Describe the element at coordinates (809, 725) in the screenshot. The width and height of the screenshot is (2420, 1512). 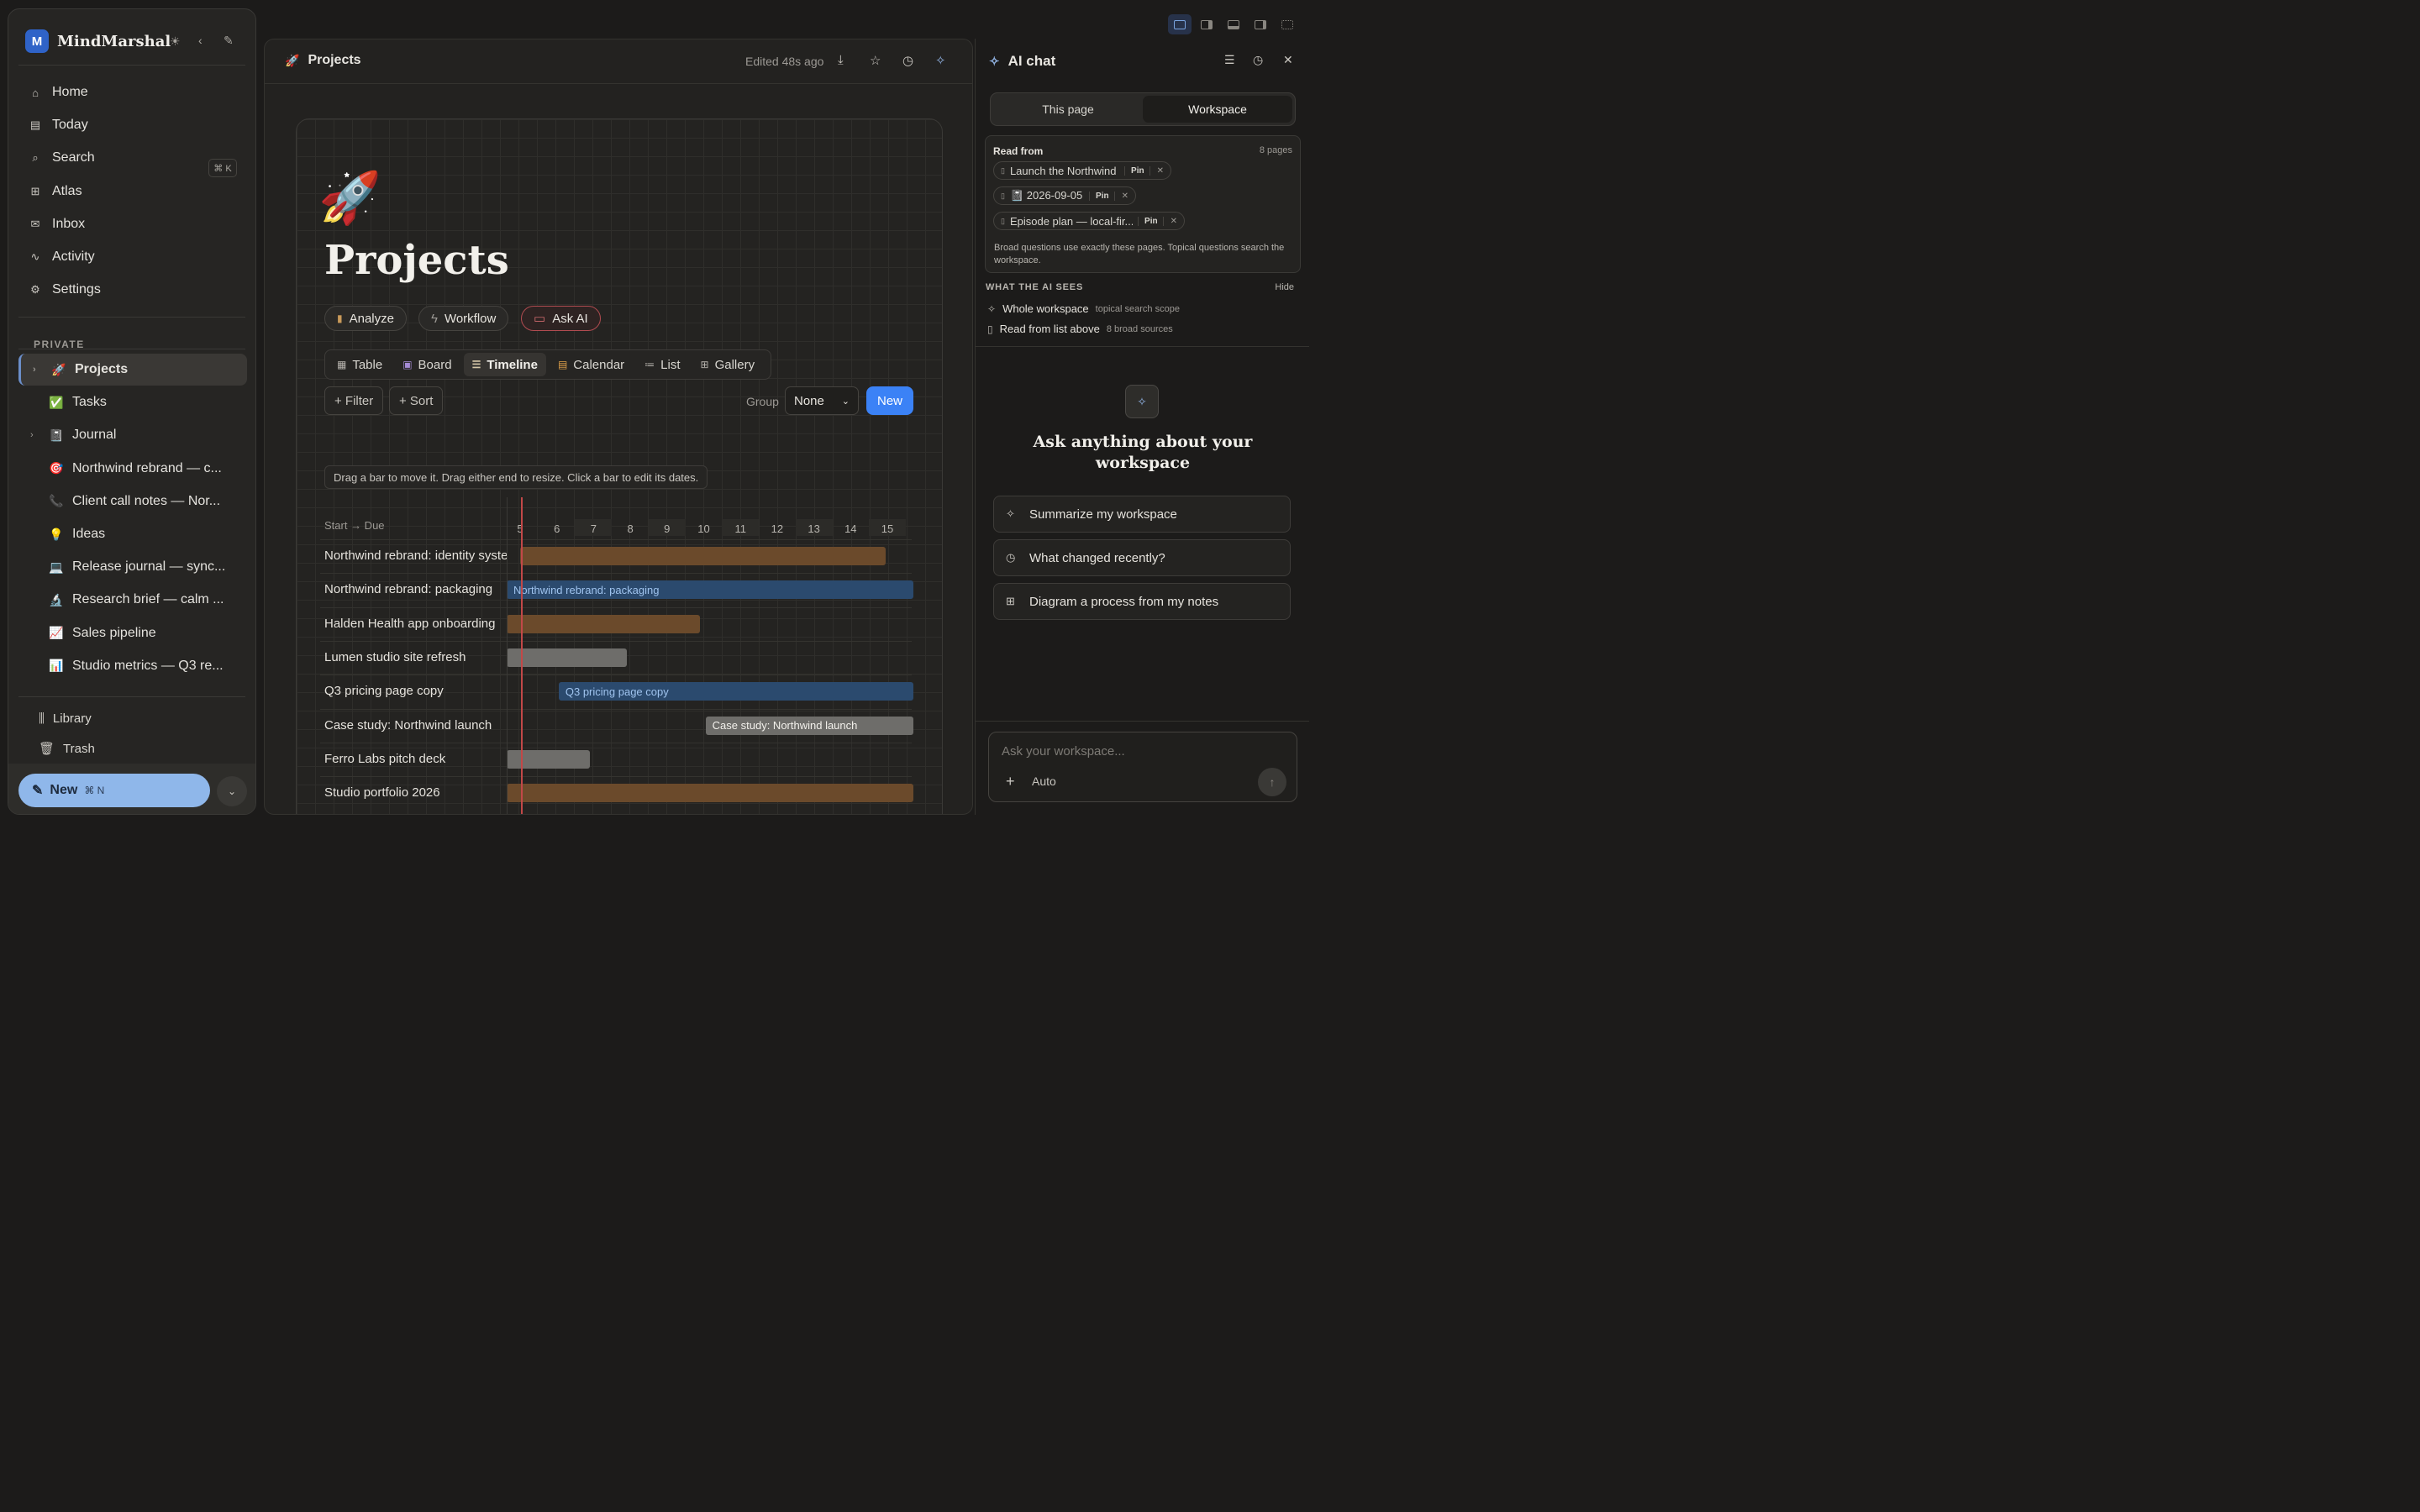
I see `timeline-bar: Case study: Northwind launch` at that location.